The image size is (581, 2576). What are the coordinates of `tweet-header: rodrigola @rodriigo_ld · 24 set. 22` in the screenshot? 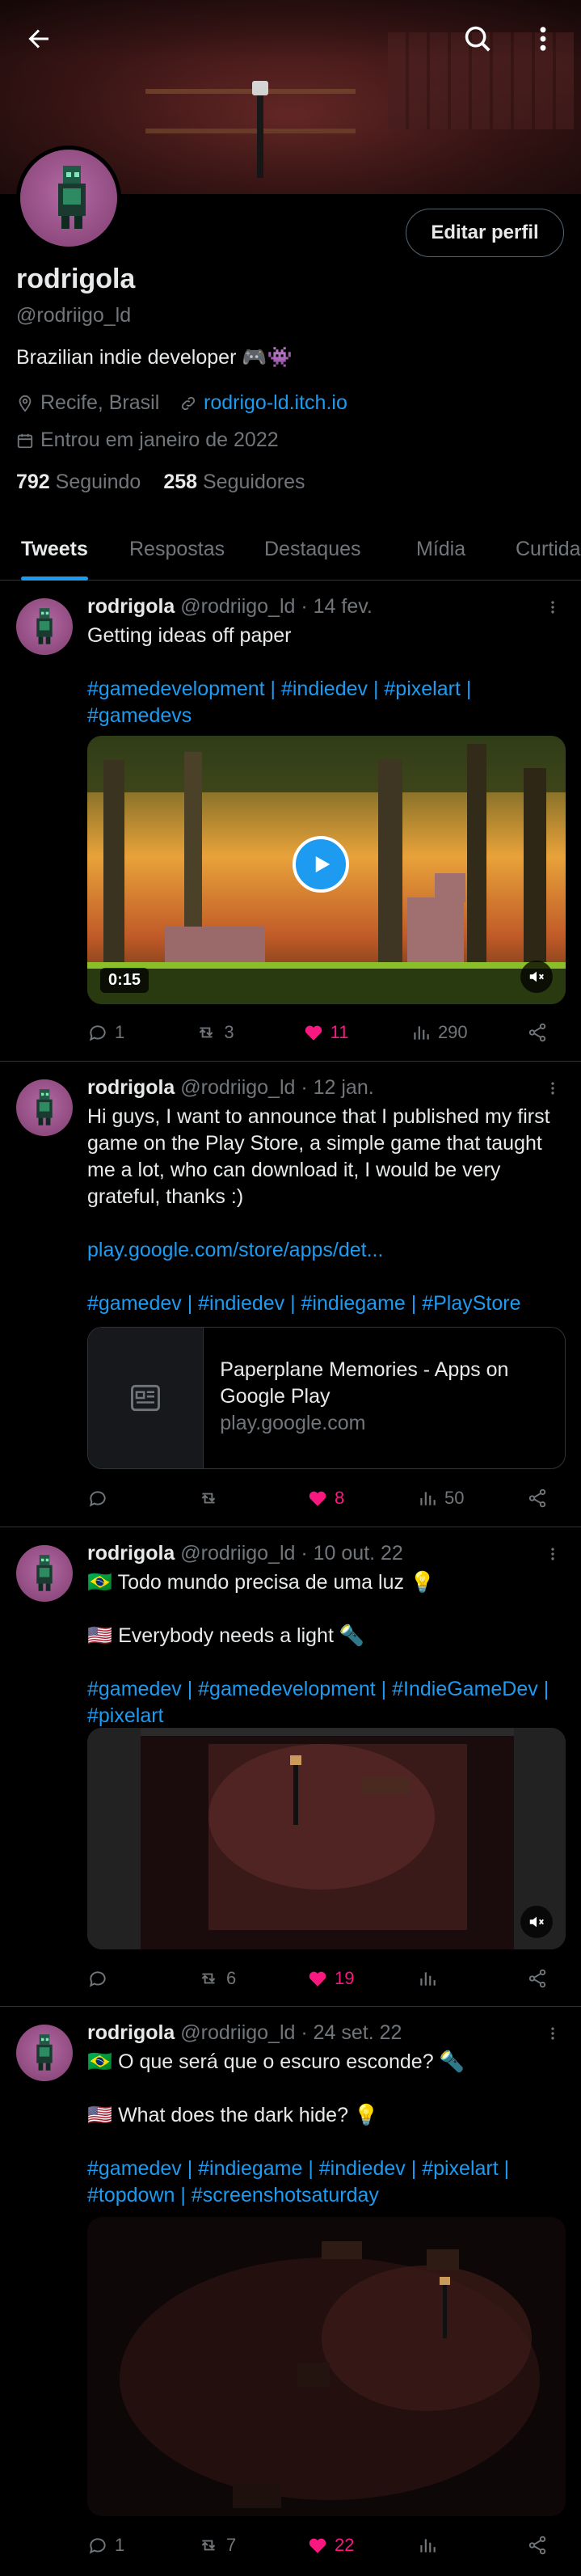 It's located at (244, 2033).